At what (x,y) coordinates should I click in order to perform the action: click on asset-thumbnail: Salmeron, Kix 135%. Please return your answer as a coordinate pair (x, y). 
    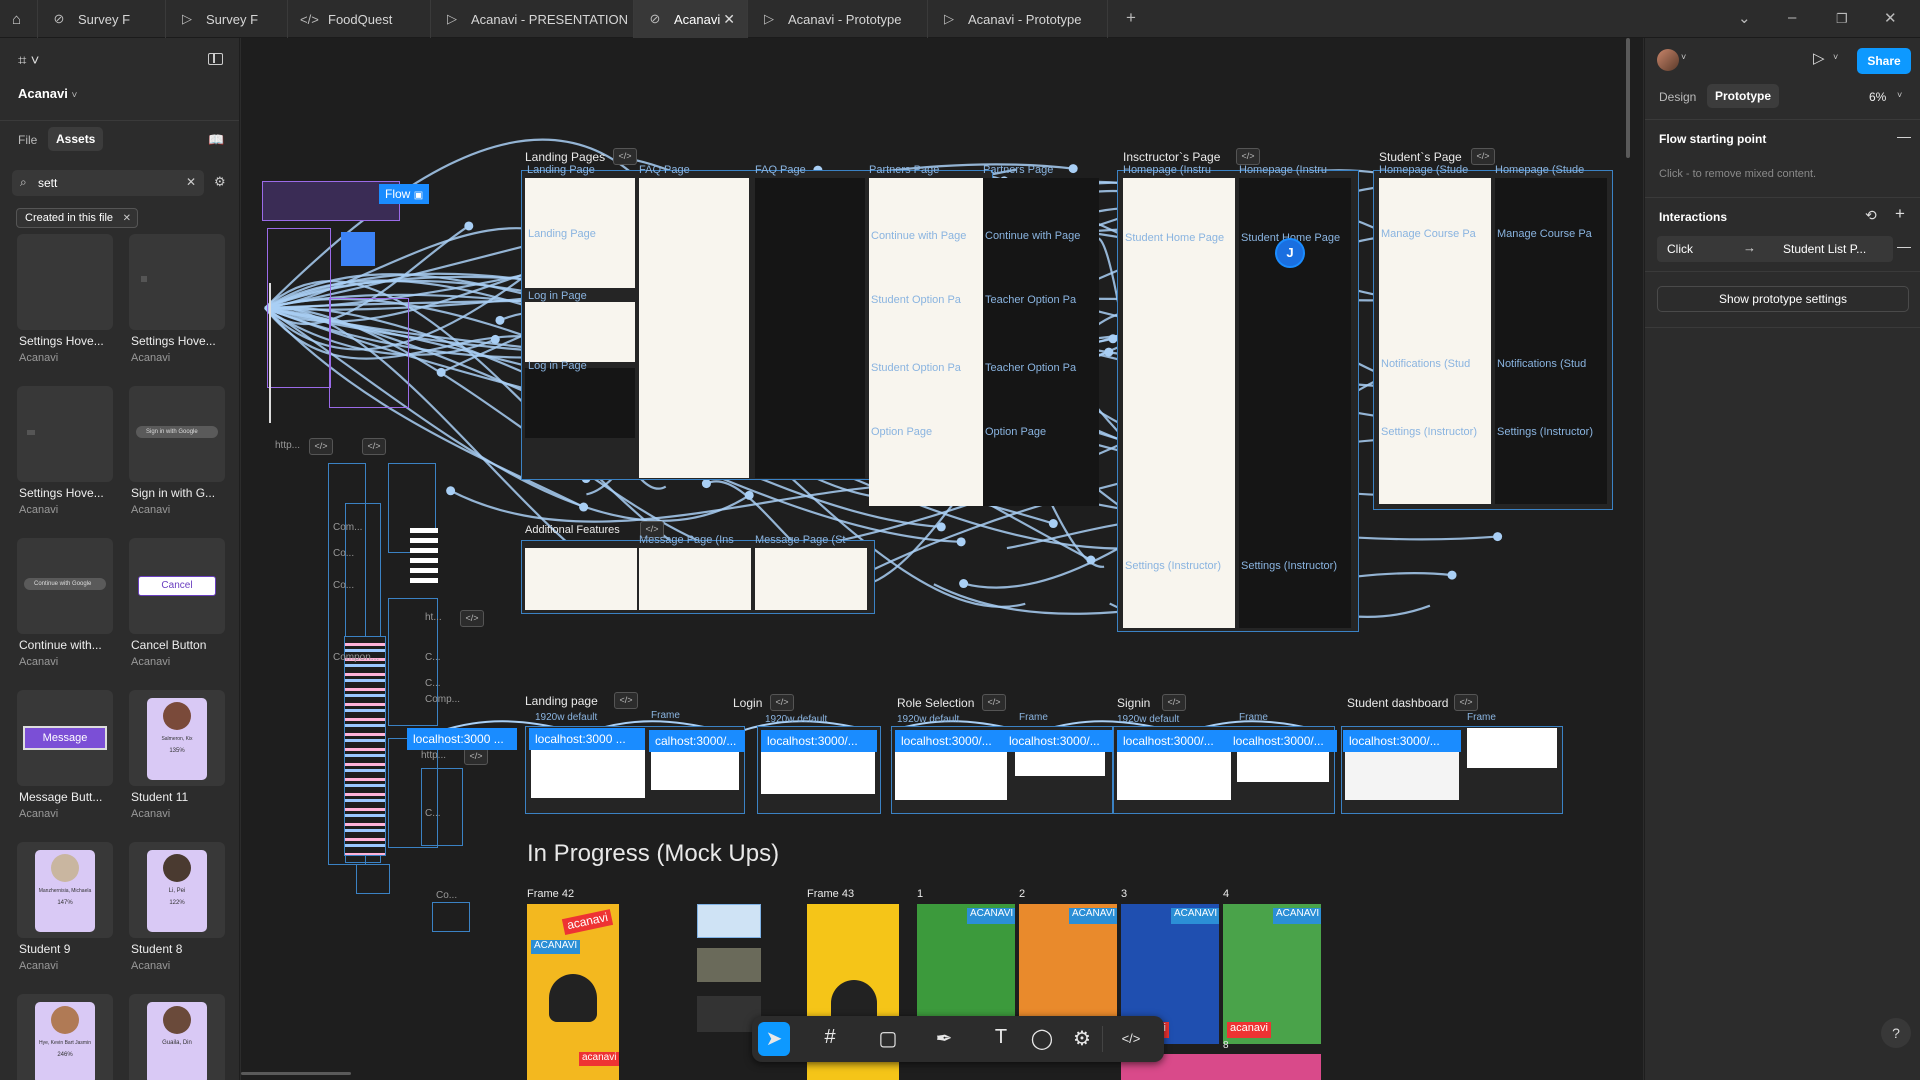
    Looking at the image, I should click on (177, 738).